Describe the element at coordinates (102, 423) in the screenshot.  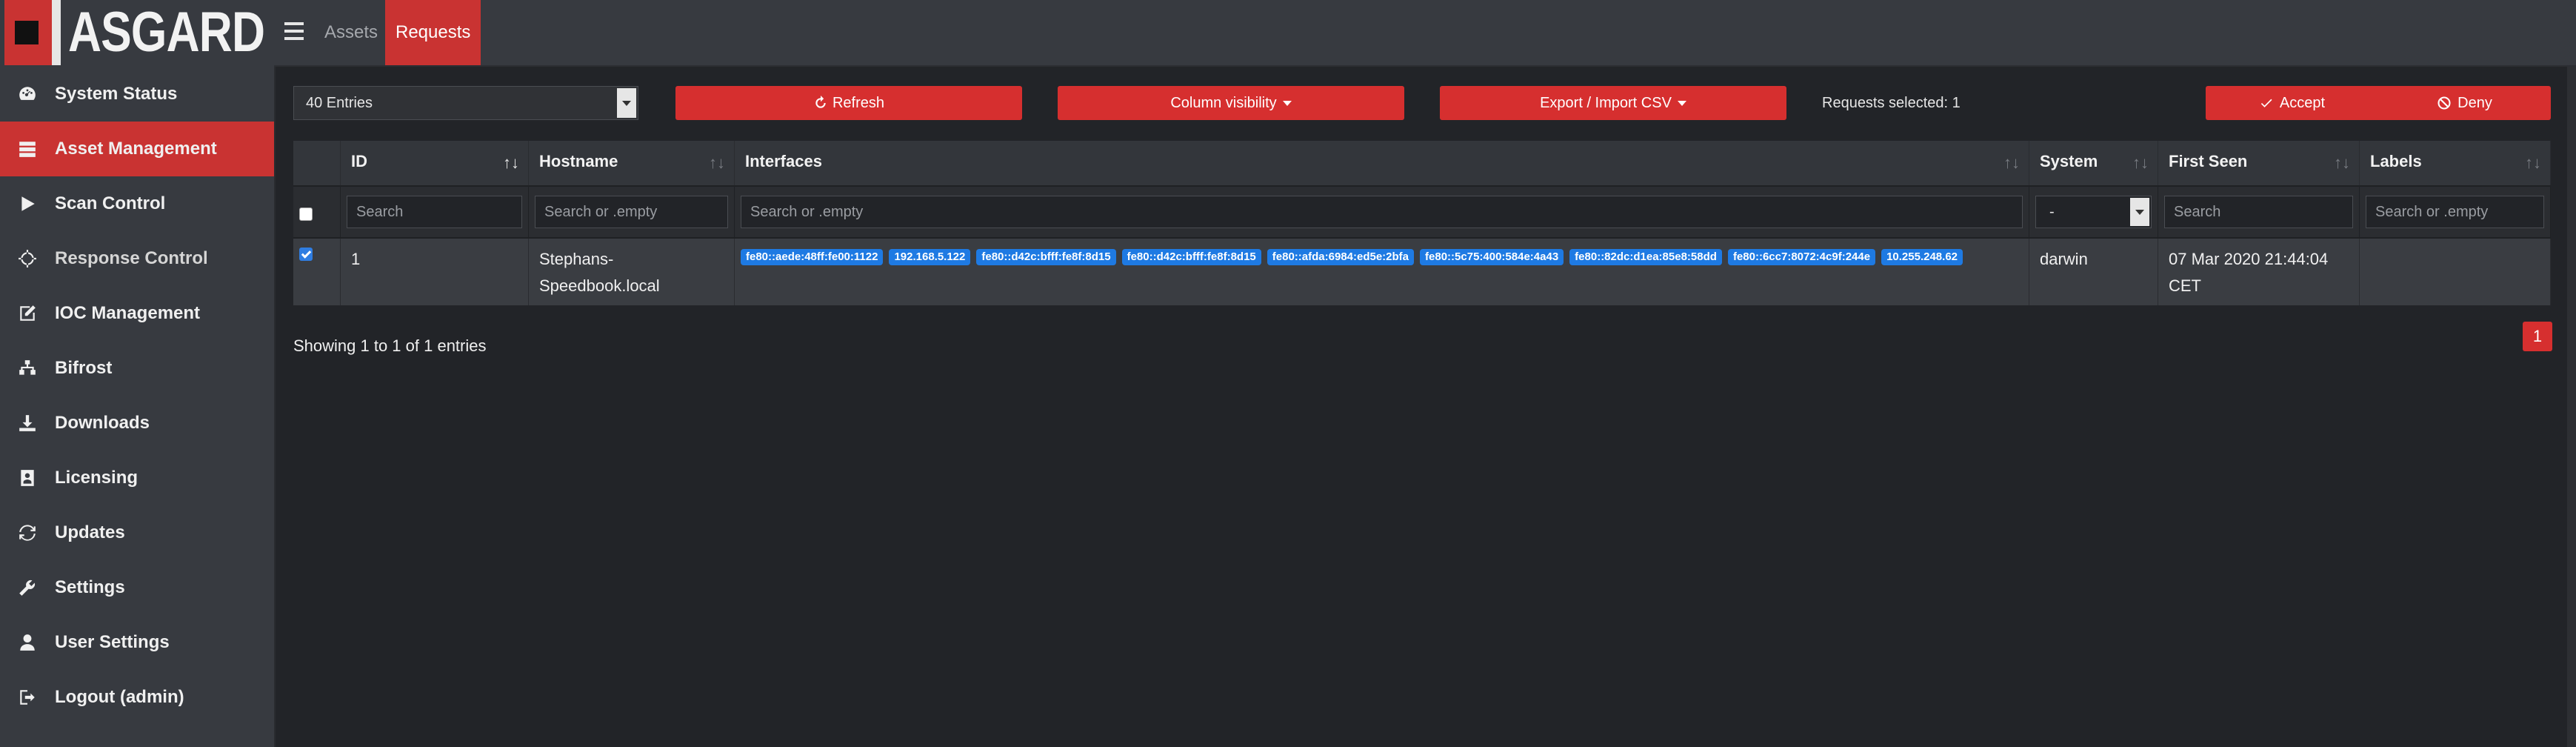
I see `sidebar-item-label: Downloads` at that location.